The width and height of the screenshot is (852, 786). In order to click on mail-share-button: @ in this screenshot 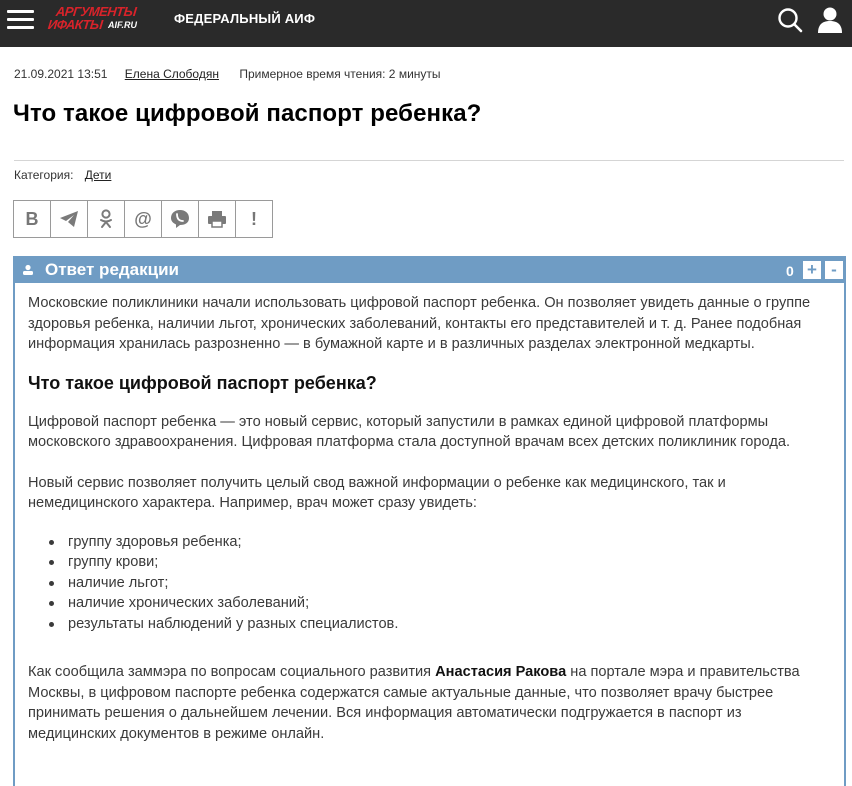, I will do `click(142, 219)`.